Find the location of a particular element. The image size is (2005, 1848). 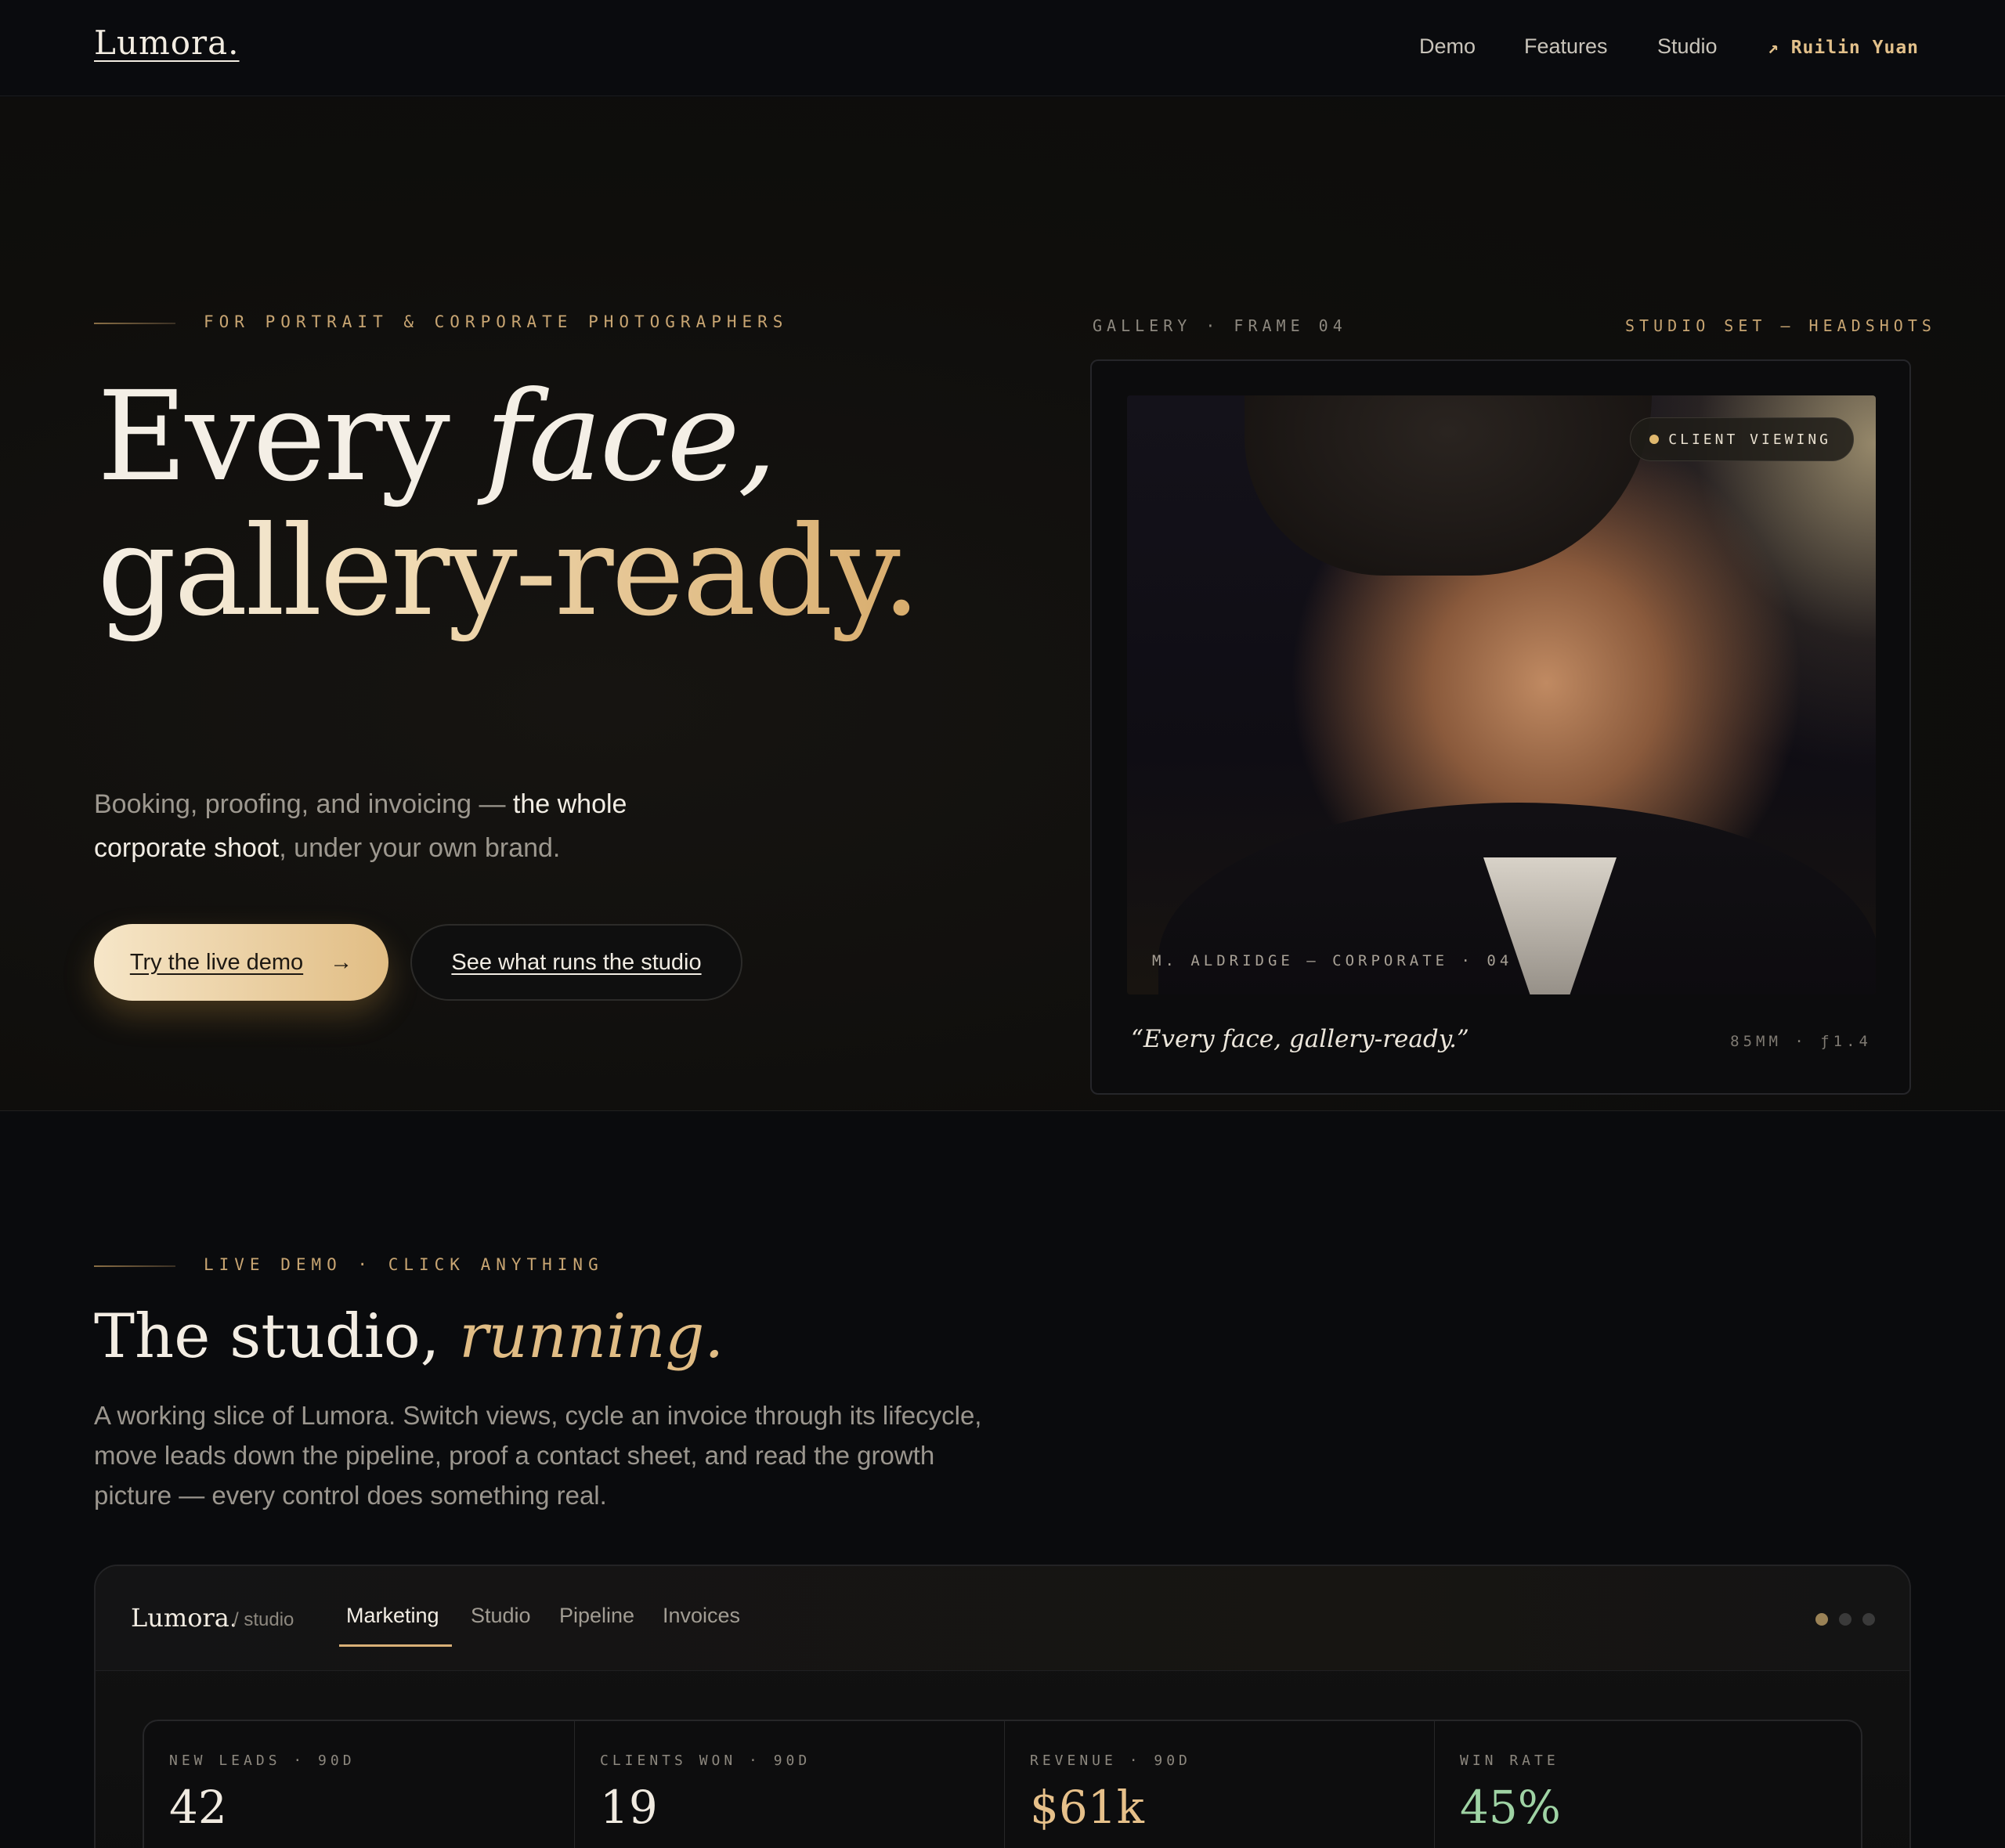

headline-italic: face, is located at coordinates (631, 437).